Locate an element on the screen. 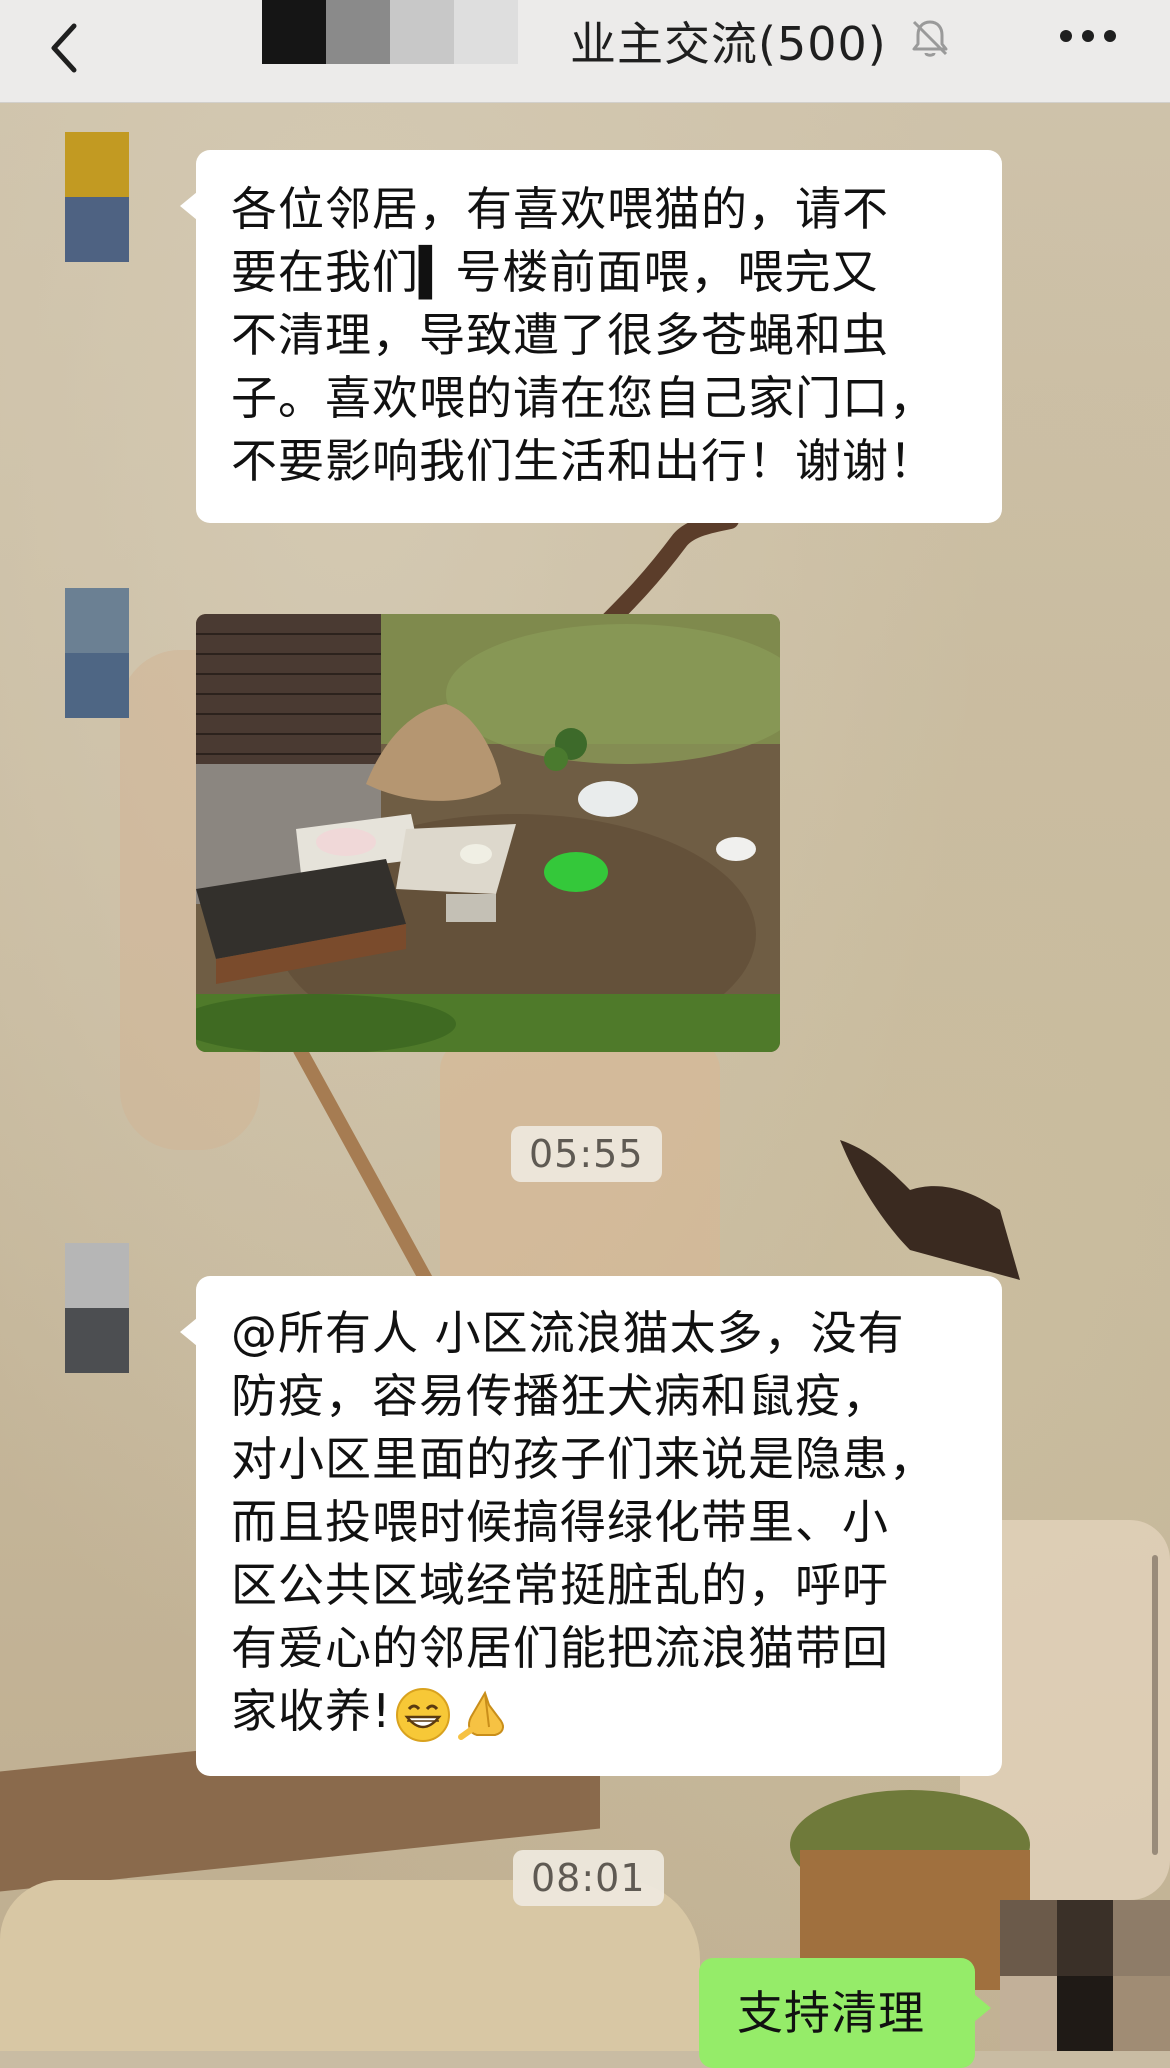 Image resolution: width=1170 pixels, height=2068 pixels. message-line: 区公共区域经常挺脏乱的，呼吁 is located at coordinates (560, 1585).